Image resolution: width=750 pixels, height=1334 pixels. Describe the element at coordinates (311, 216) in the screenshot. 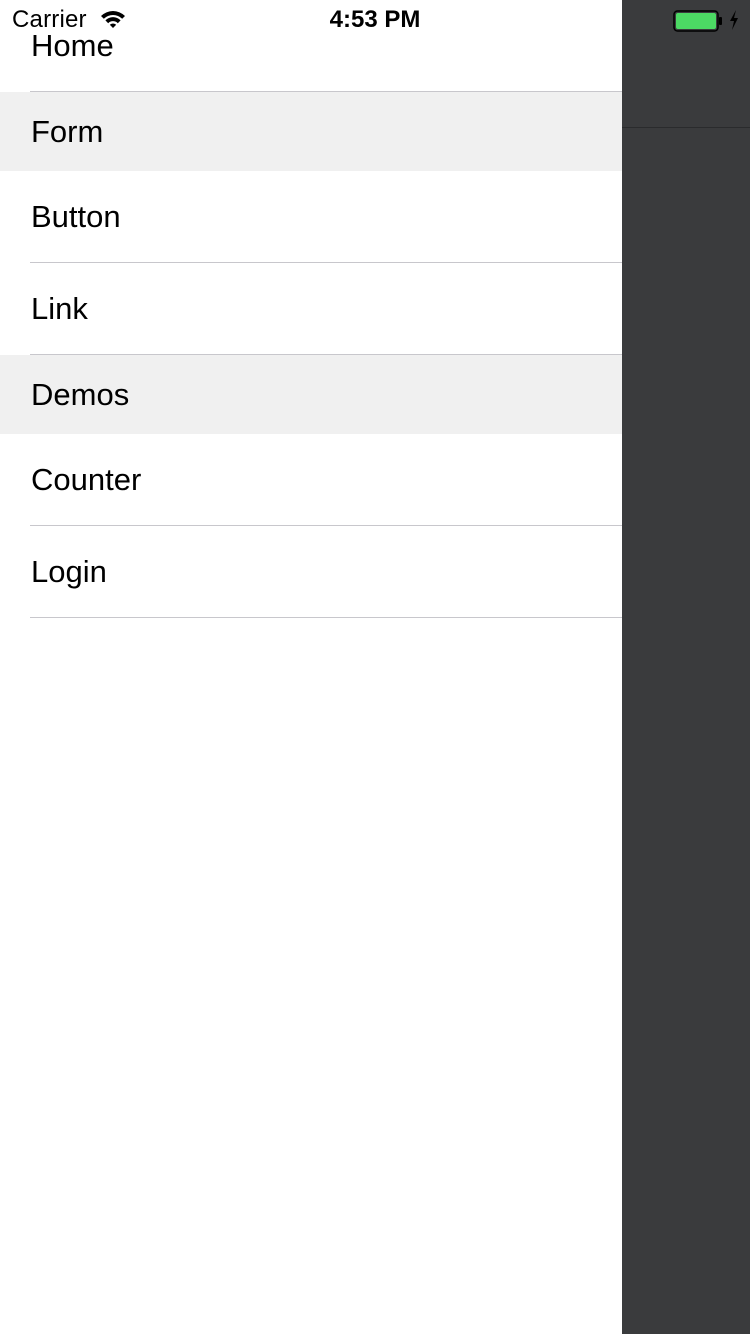

I see `menu-item-button: Button` at that location.